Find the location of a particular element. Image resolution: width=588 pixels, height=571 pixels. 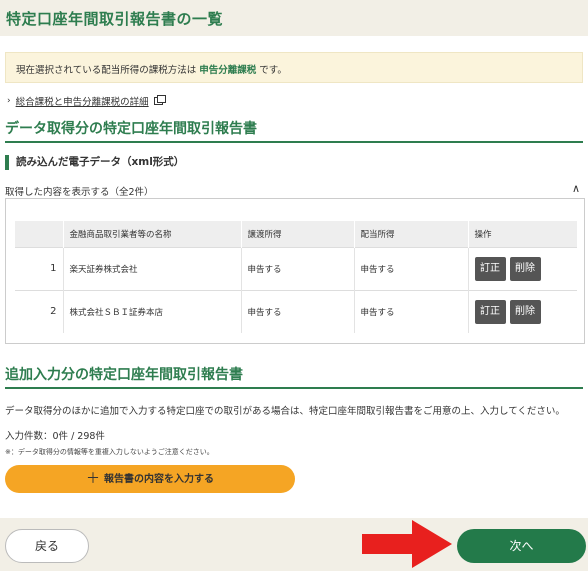

broker-name: 楽天証券株式会社 is located at coordinates (152, 268).